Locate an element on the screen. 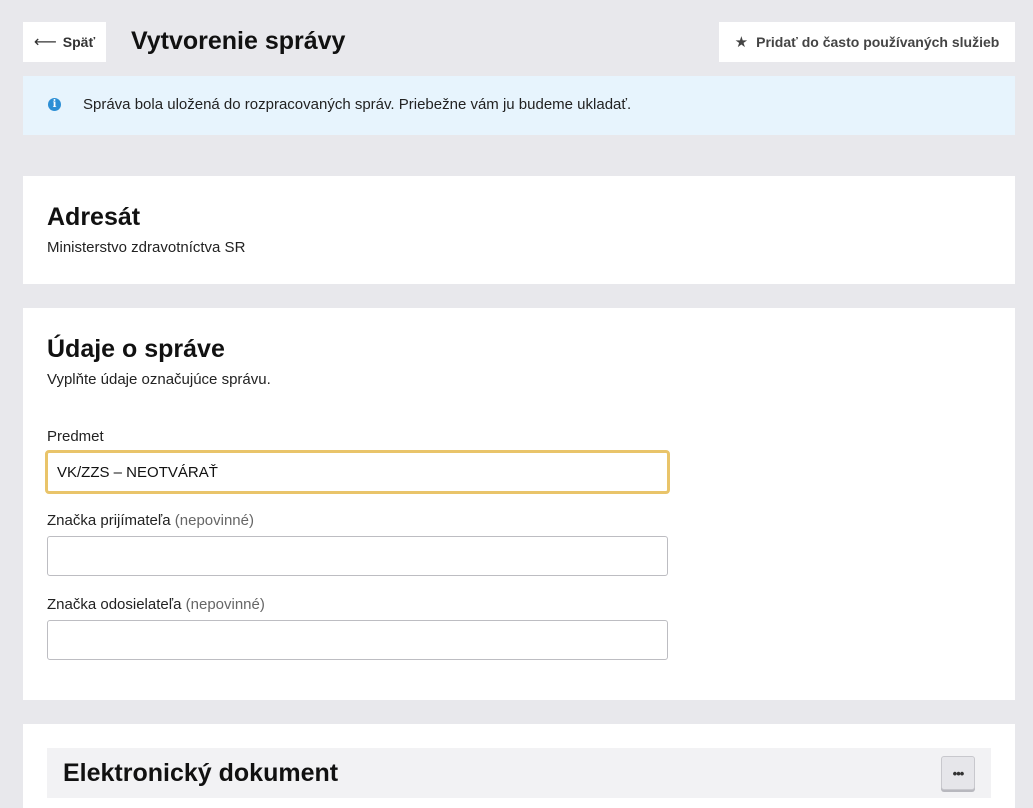 The width and height of the screenshot is (1033, 808). electronic-document-header: Elektronický dokument ••• is located at coordinates (519, 773).